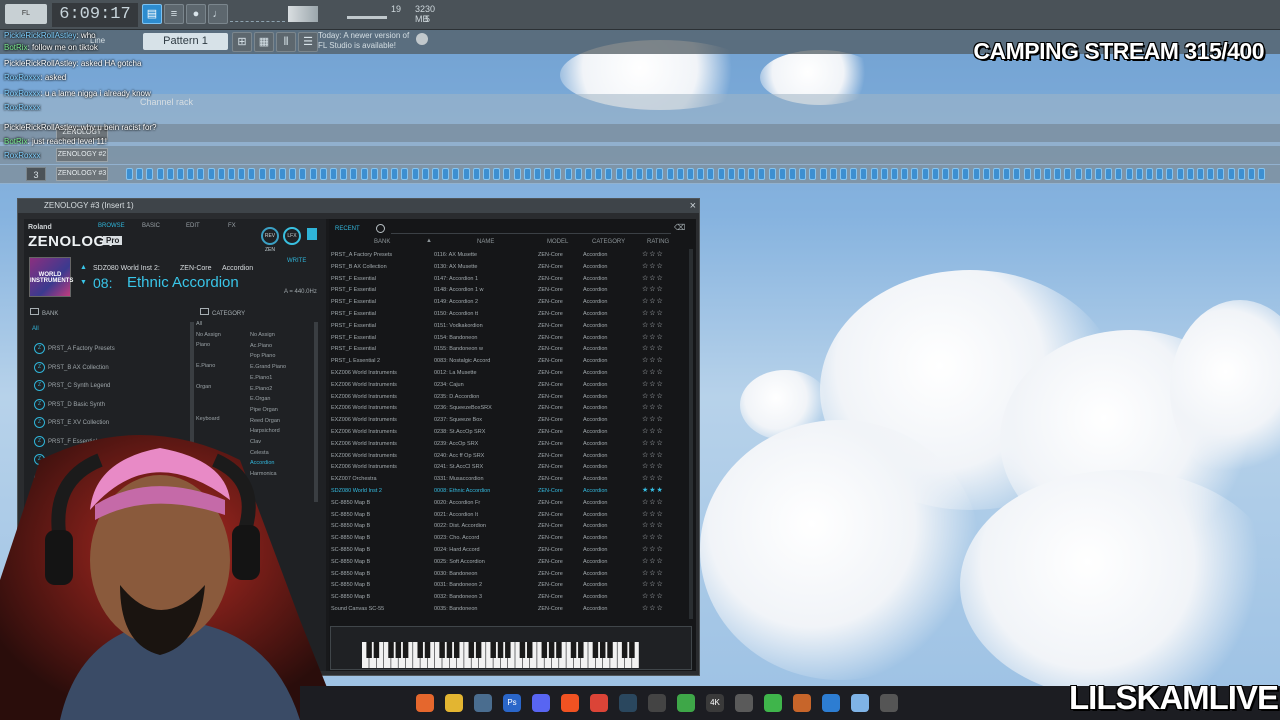  I want to click on playlist-button: ▦, so click(264, 42).